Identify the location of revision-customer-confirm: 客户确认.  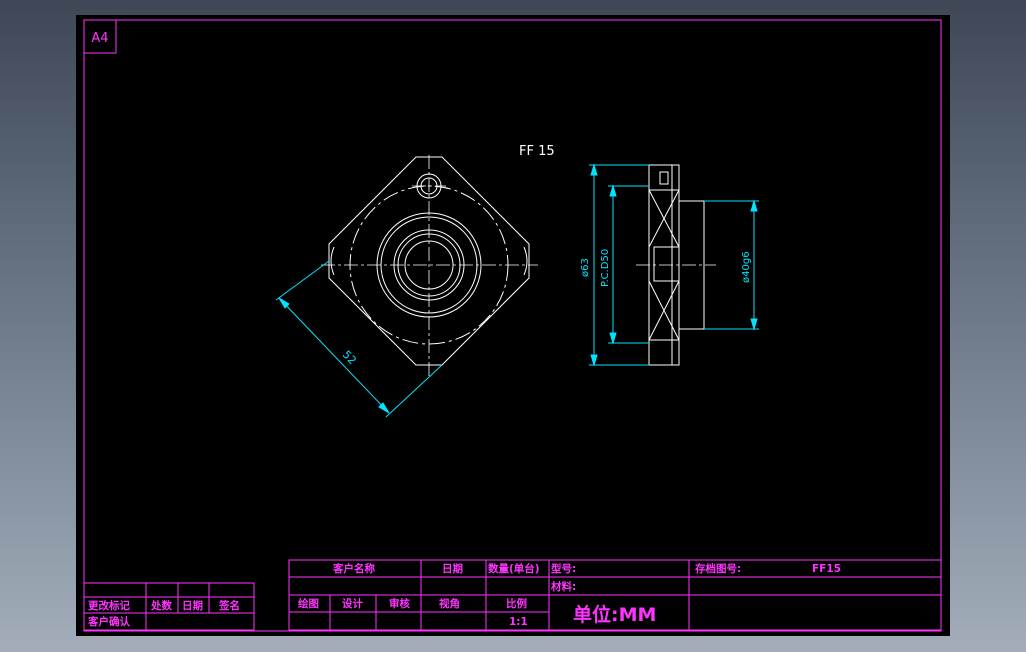
(108, 621).